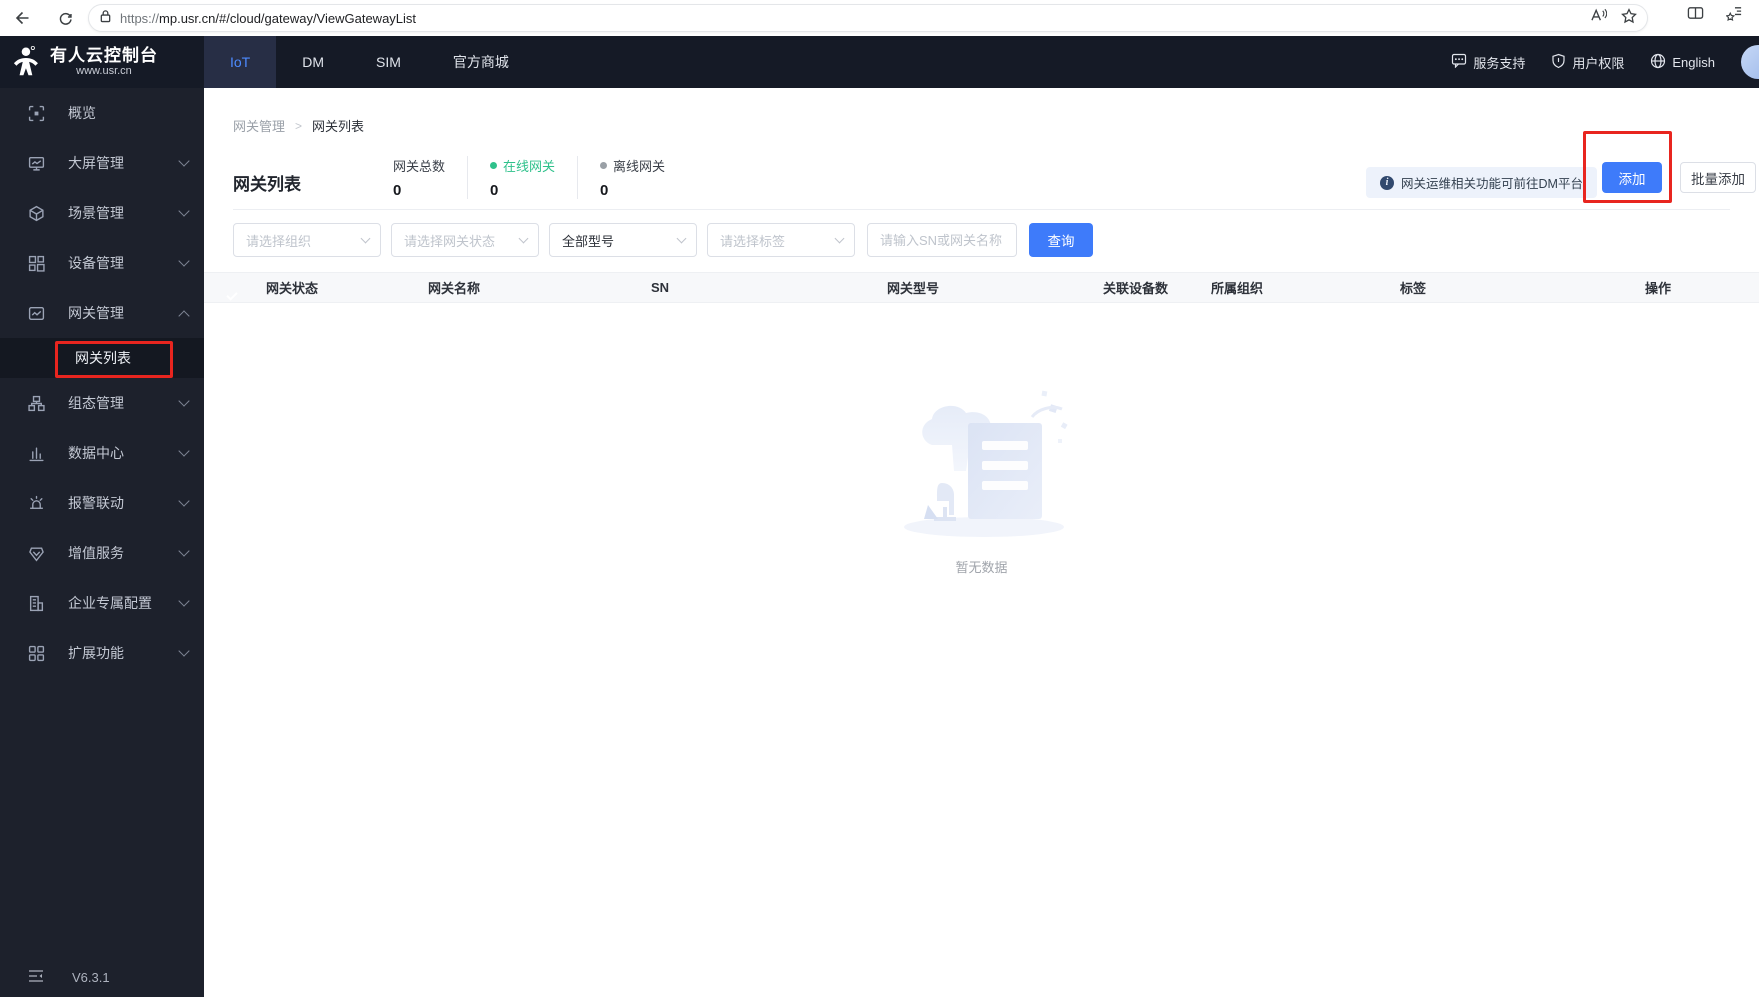  Describe the element at coordinates (96, 213) in the screenshot. I see `sidebar-item-label: 场景管理` at that location.